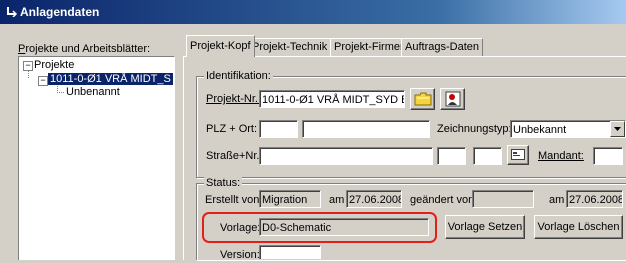 The width and height of the screenshot is (626, 263). What do you see at coordinates (234, 156) in the screenshot?
I see `strasse-label: Straße+Nr.:` at bounding box center [234, 156].